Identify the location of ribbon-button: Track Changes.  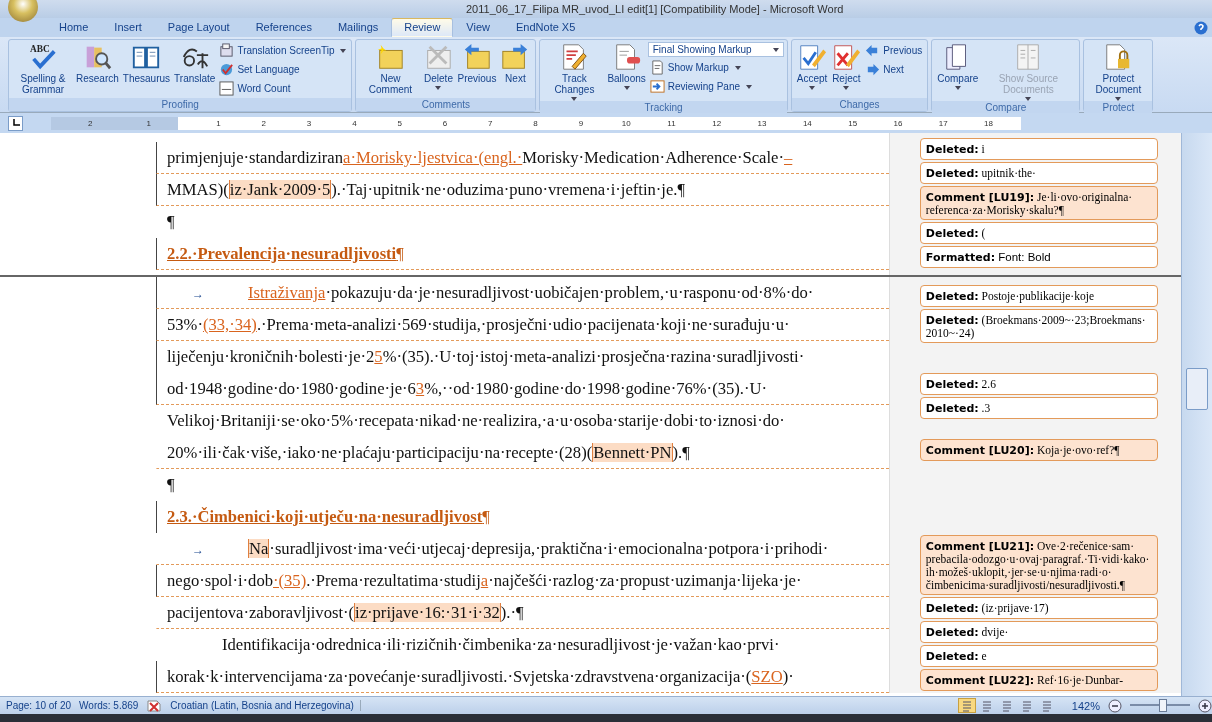
(574, 71).